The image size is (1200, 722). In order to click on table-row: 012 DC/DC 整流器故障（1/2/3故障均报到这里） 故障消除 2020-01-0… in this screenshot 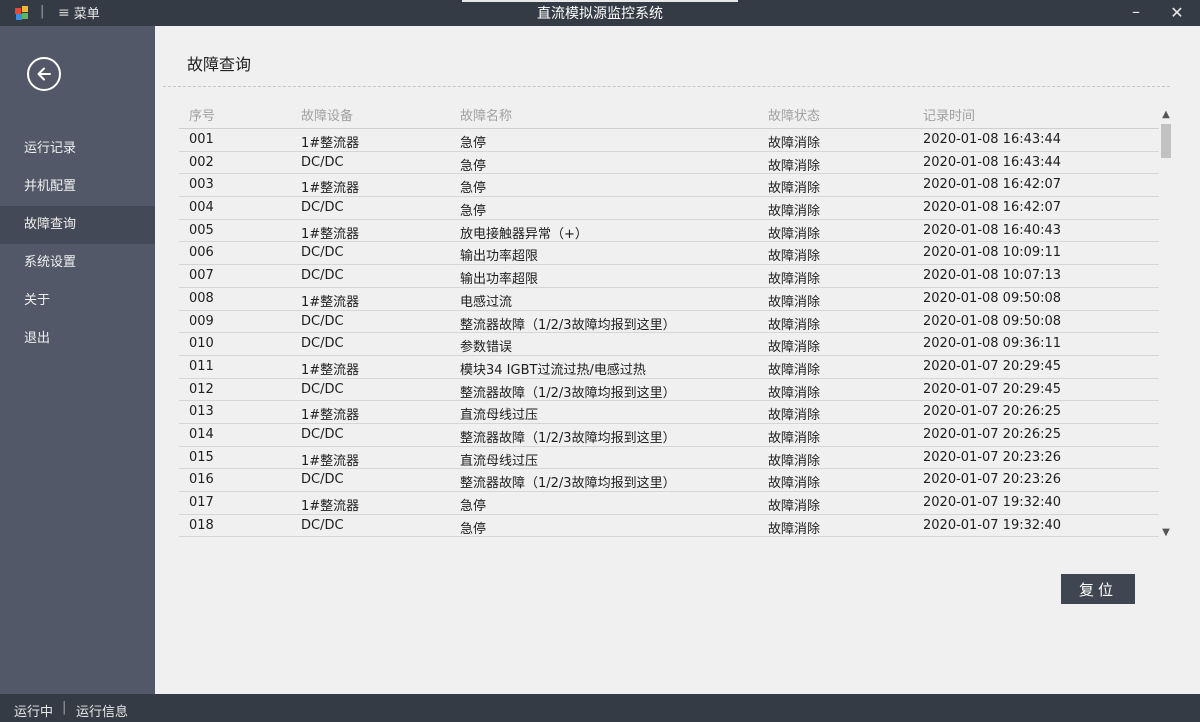, I will do `click(669, 390)`.